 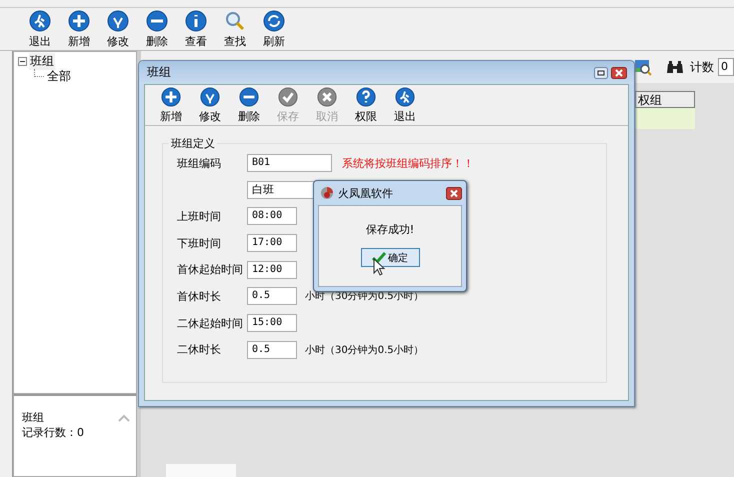 I want to click on field-label: 下班时间, so click(x=199, y=243).